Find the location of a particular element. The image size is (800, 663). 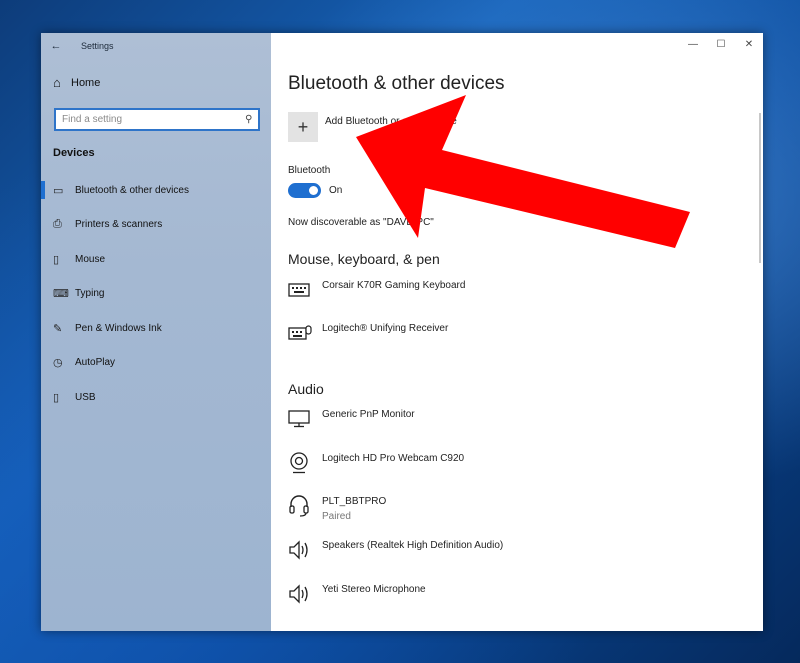

sidebar-item-usb: ▯ USB is located at coordinates (156, 397).